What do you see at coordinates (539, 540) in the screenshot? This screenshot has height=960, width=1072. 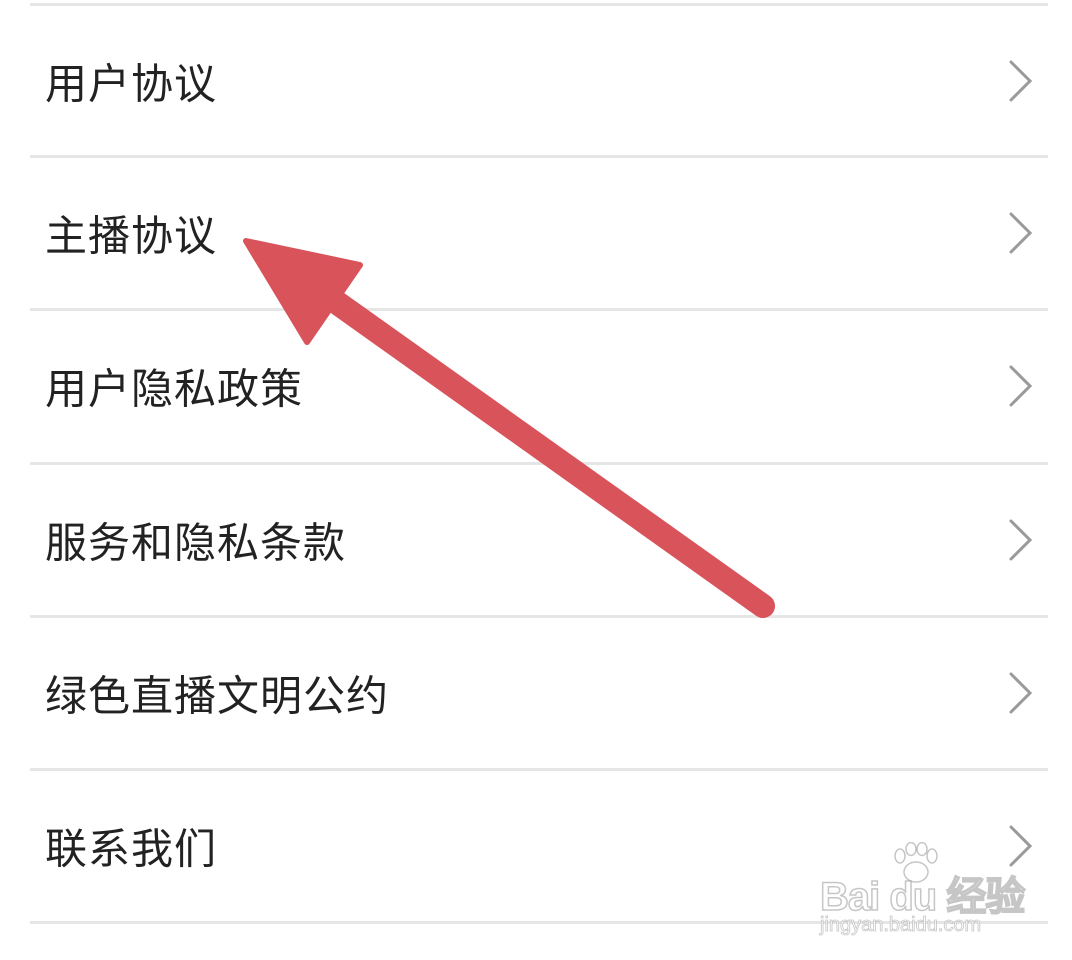 I see `menu-item-service-privacy-terms: 服务和隐私条款` at bounding box center [539, 540].